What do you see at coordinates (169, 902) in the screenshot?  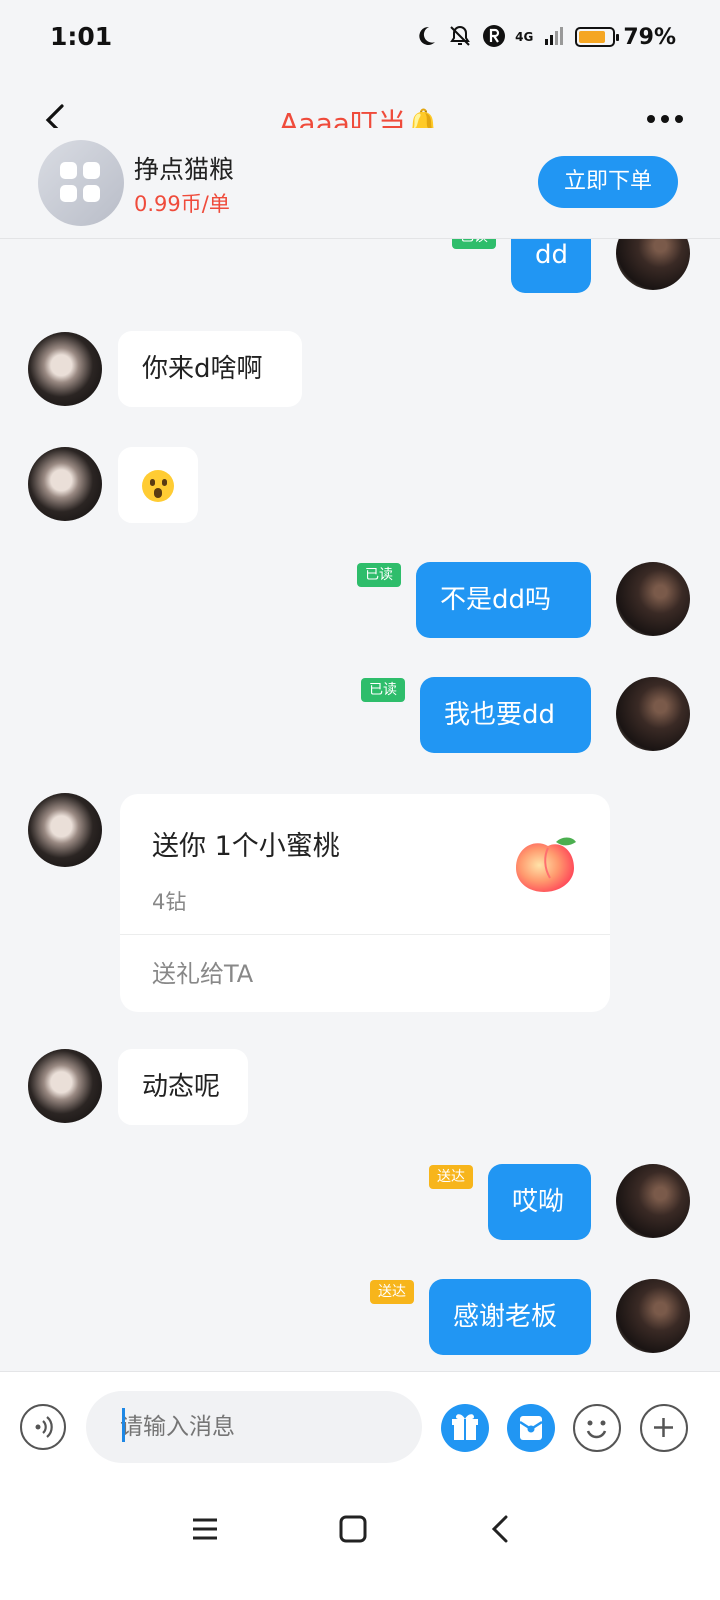 I see `gift-cost: 4钻` at bounding box center [169, 902].